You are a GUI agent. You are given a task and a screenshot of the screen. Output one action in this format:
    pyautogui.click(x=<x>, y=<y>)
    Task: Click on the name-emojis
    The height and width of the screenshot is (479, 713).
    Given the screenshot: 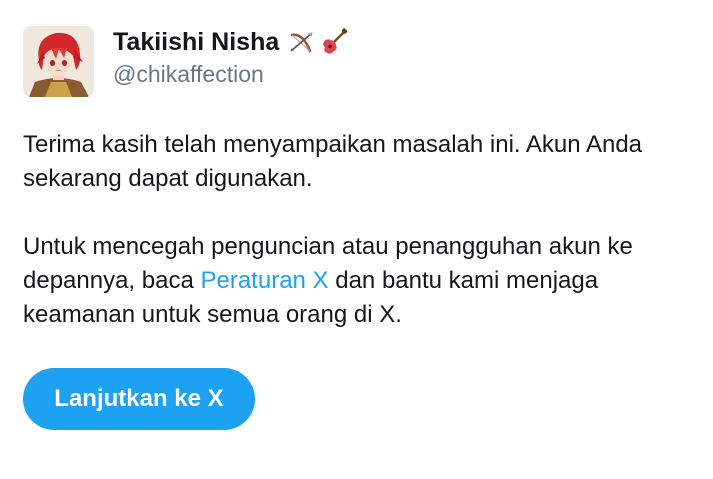 What is the action you would take?
    pyautogui.click(x=319, y=42)
    